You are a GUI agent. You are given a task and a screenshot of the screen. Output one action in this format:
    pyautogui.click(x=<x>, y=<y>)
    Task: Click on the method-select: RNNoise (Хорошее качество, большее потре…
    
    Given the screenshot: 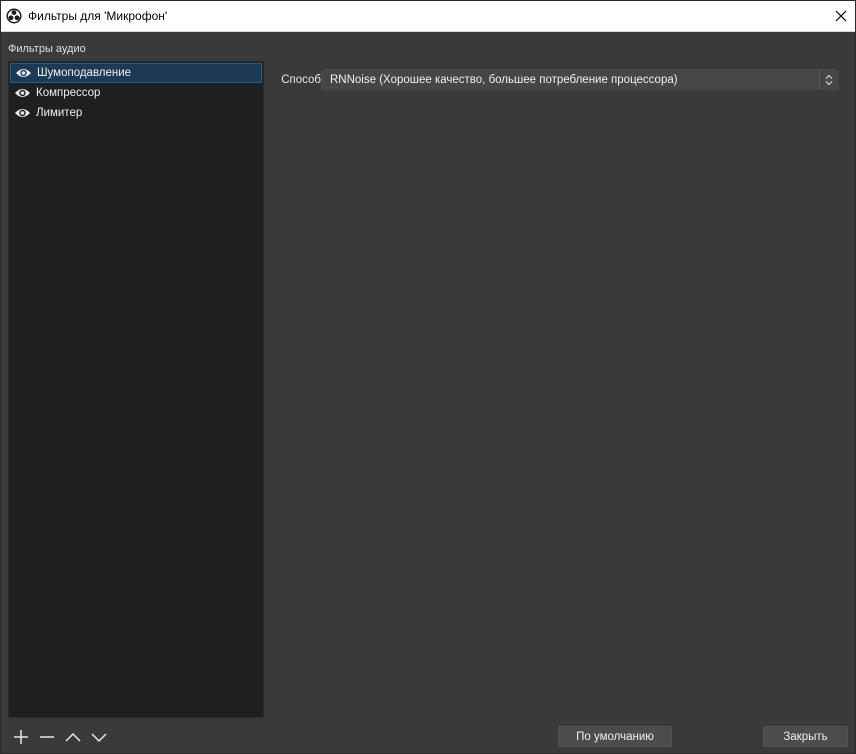 What is the action you would take?
    pyautogui.click(x=580, y=79)
    